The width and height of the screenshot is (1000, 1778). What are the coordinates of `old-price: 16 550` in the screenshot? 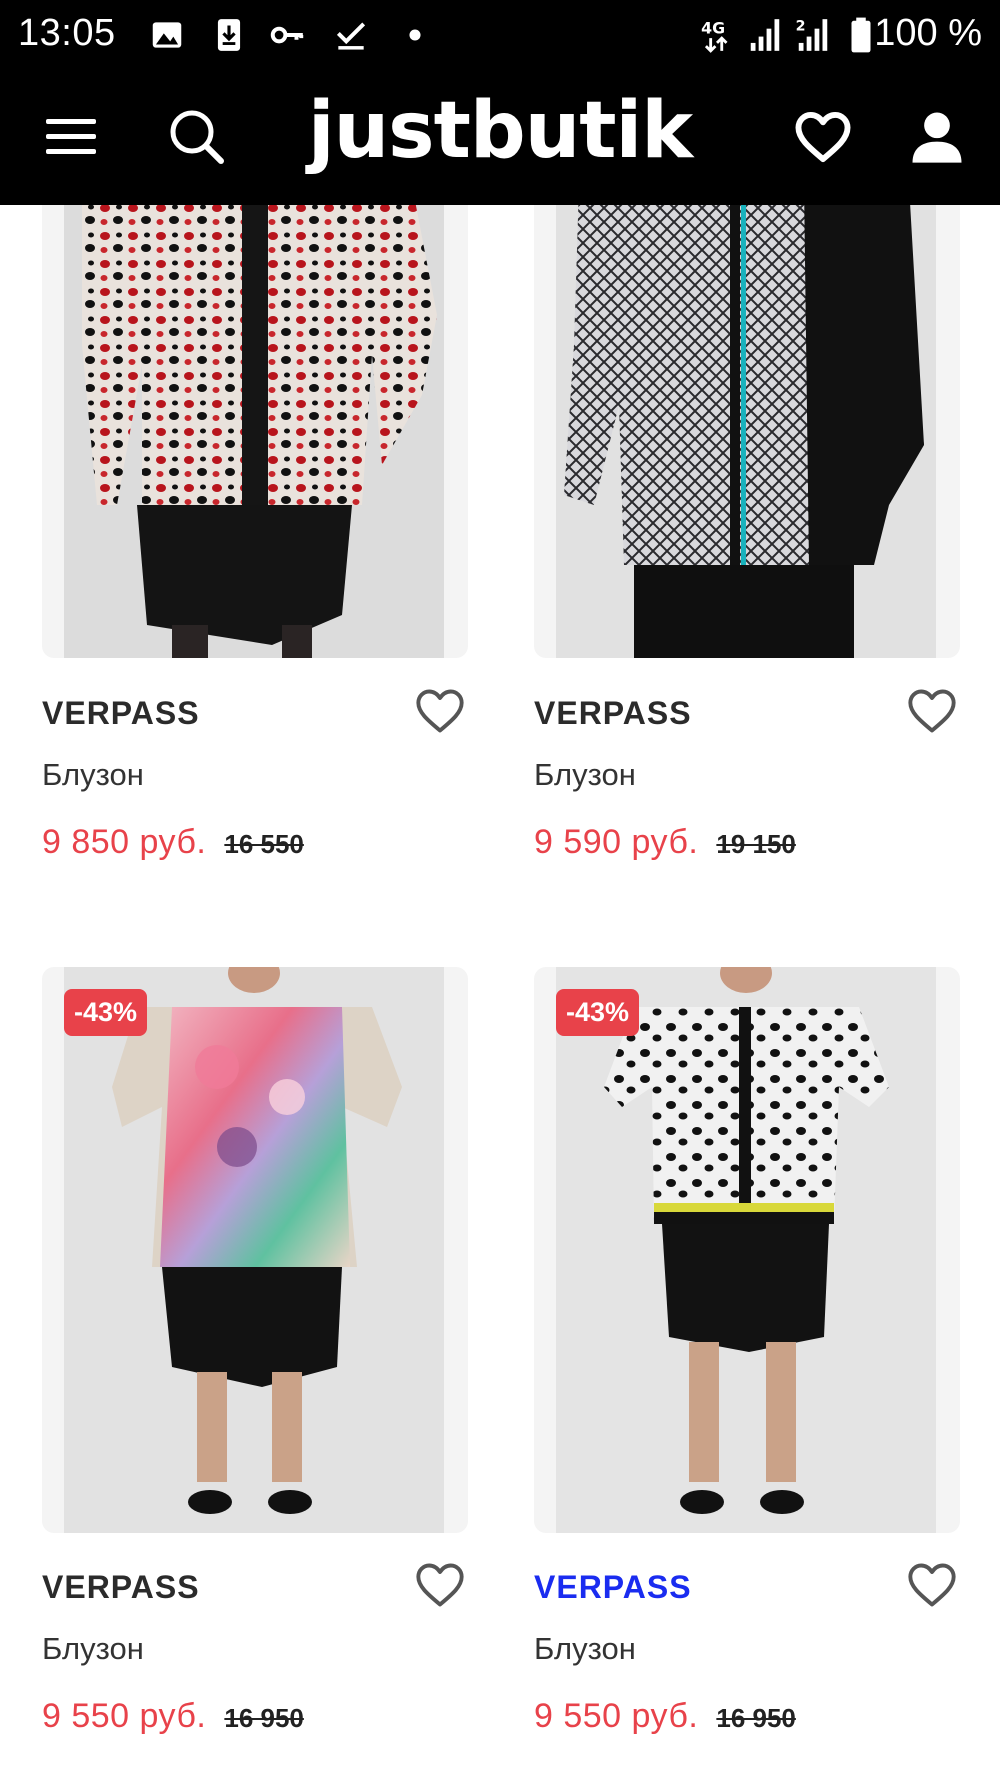 It's located at (264, 844).